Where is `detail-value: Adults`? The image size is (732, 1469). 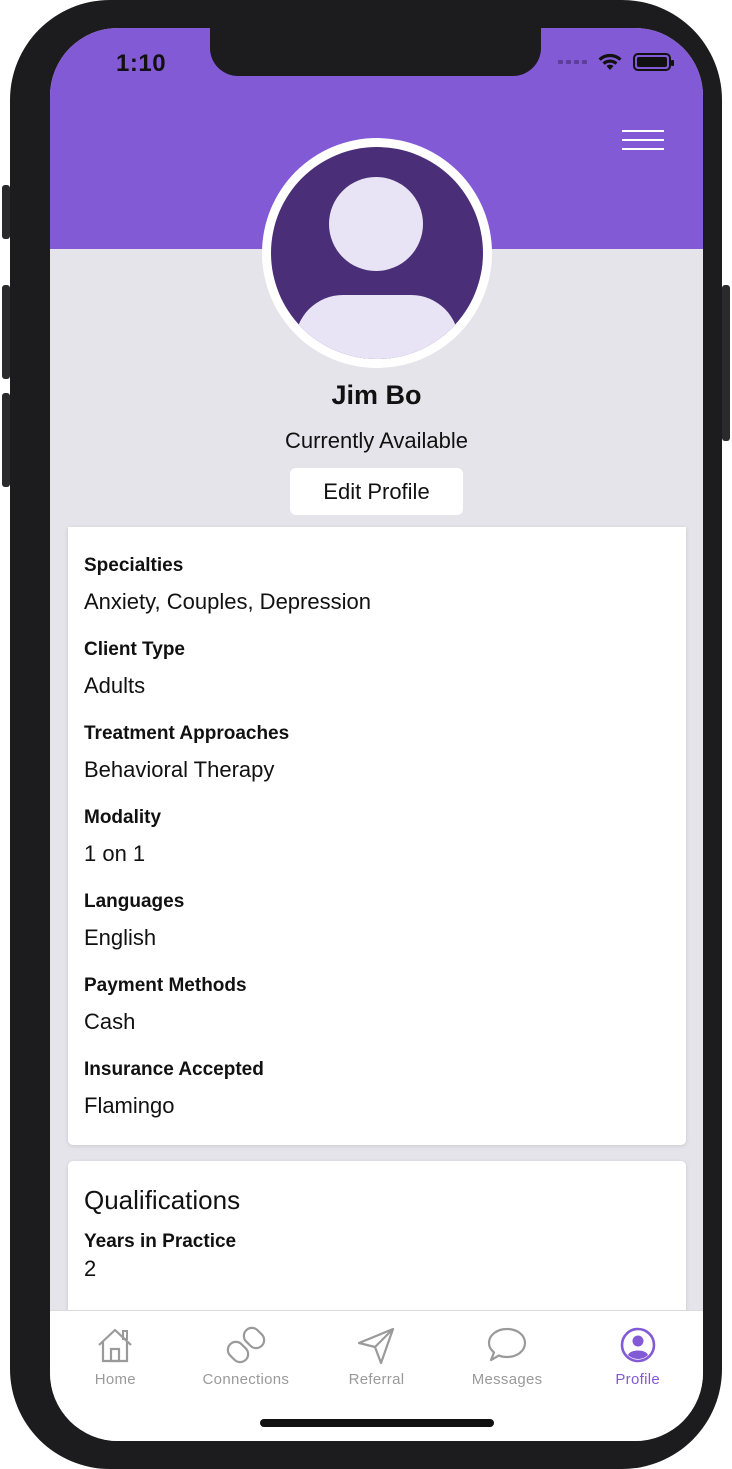
detail-value: Adults is located at coordinates (115, 685).